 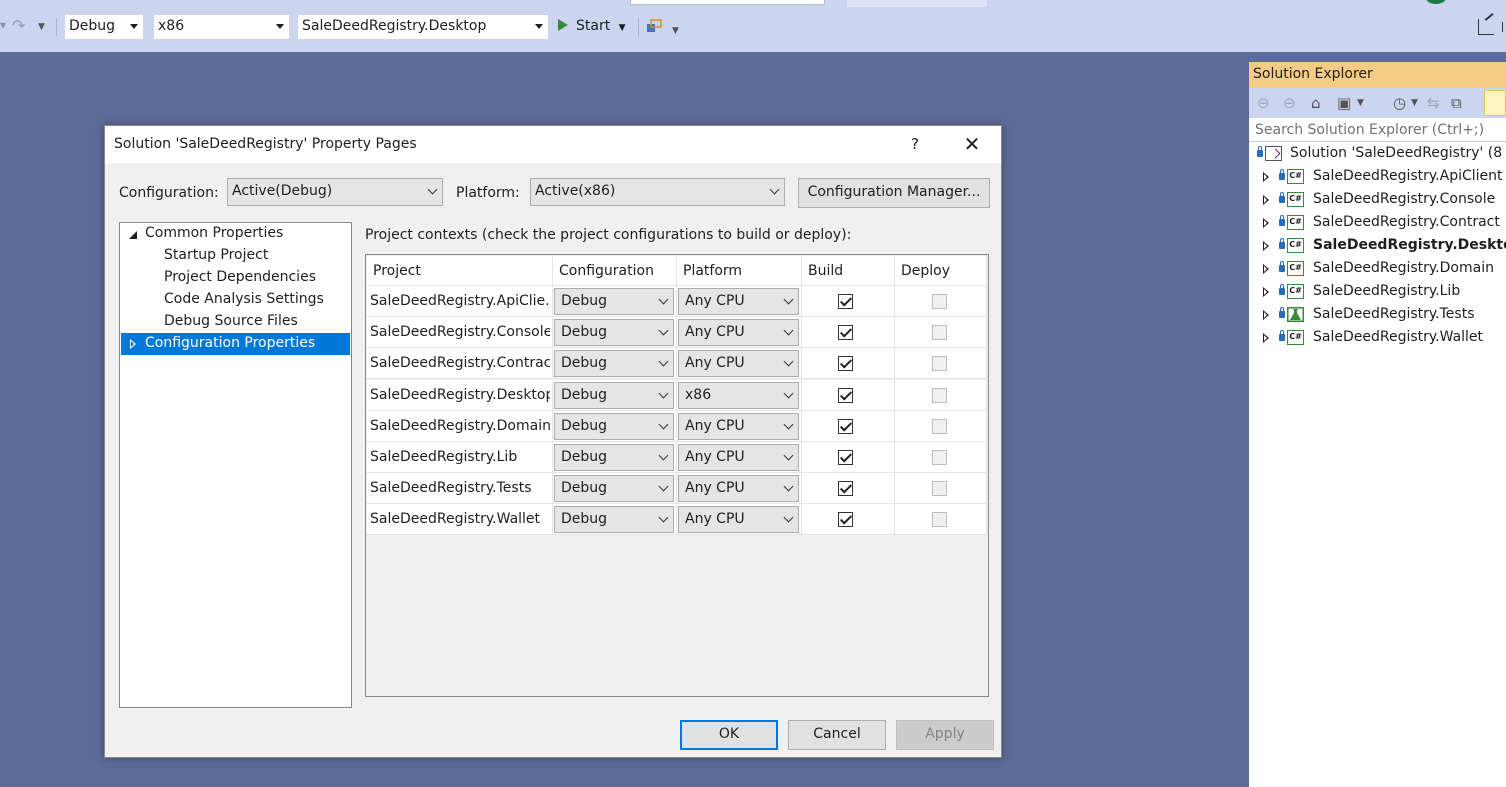 I want to click on tree-item-label: Debug Source Files, so click(x=231, y=321).